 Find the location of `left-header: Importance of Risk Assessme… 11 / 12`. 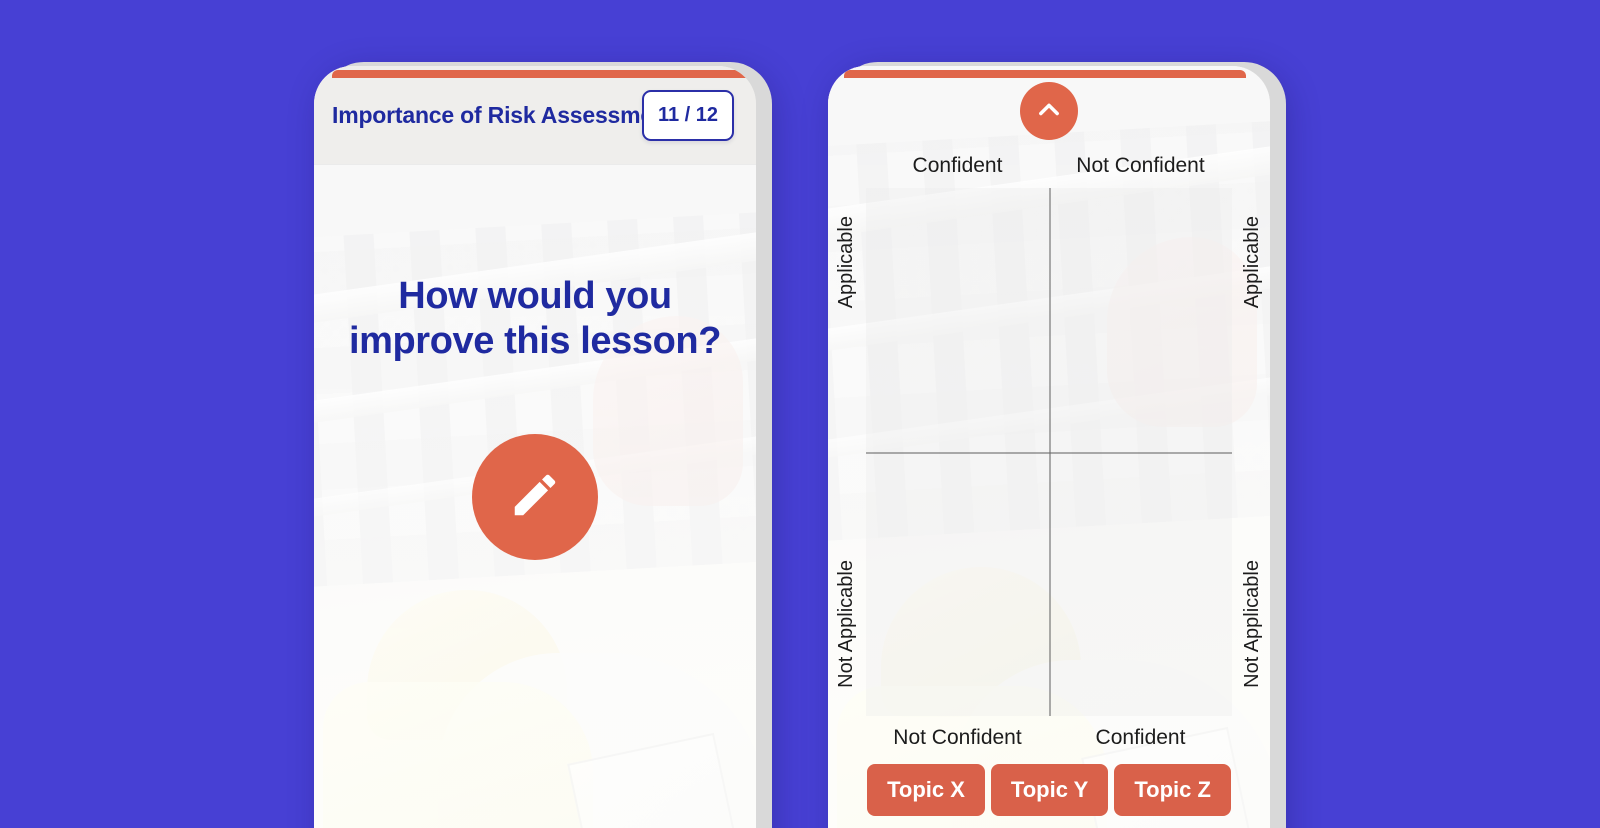

left-header: Importance of Risk Assessme… 11 / 12 is located at coordinates (535, 115).